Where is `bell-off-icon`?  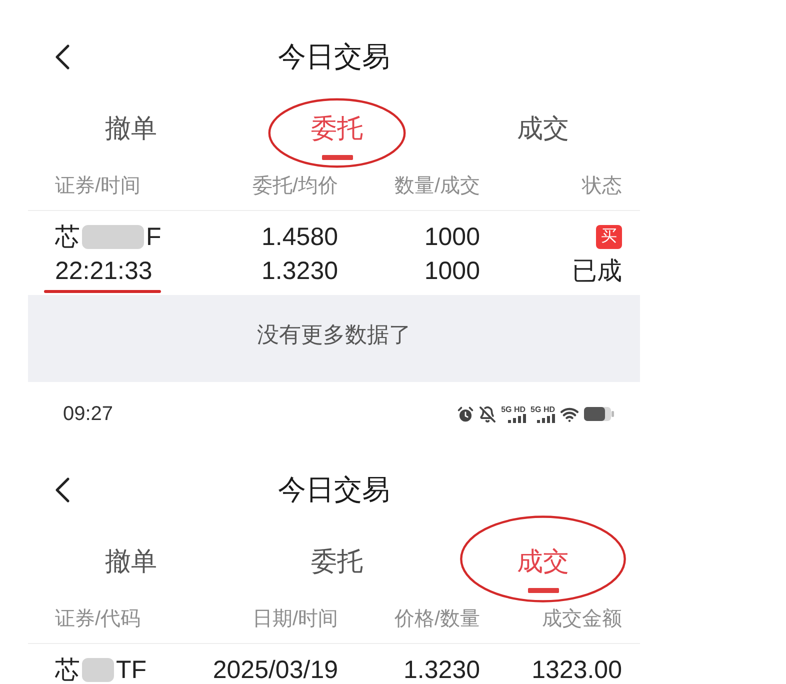 bell-off-icon is located at coordinates (487, 414).